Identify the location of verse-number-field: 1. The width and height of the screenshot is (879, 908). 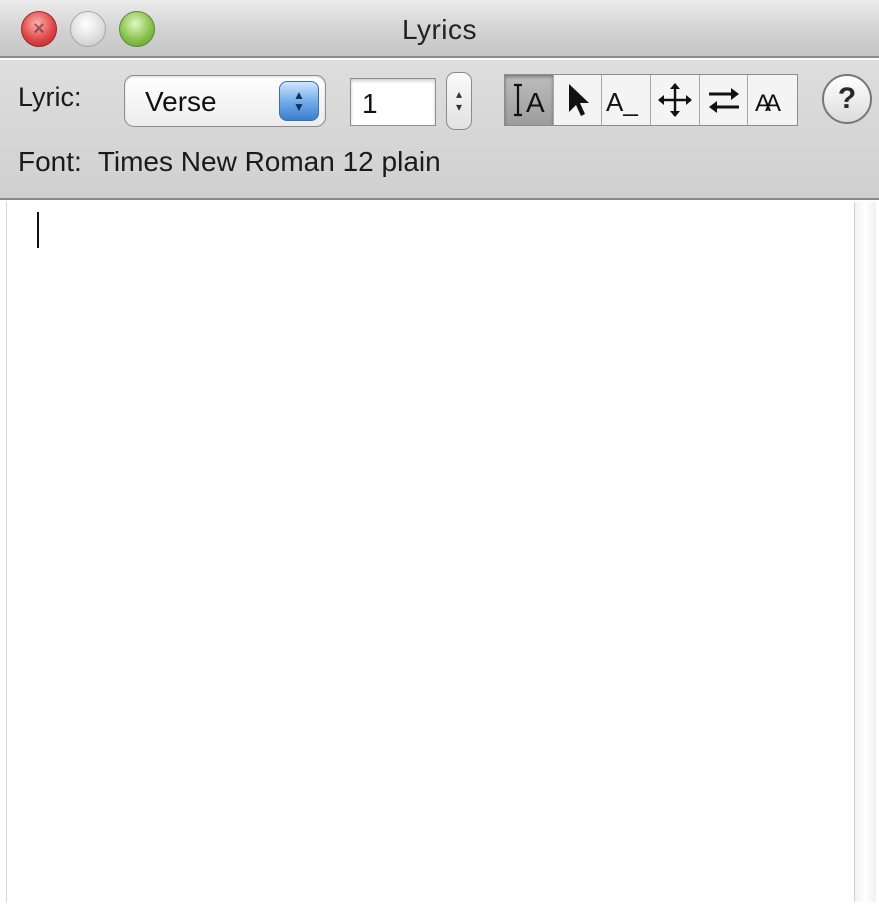
(393, 102).